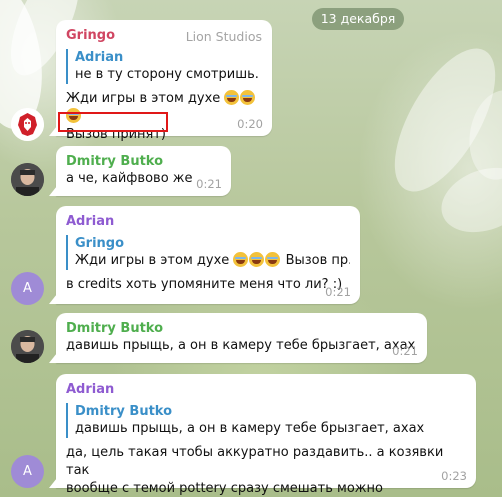  What do you see at coordinates (223, 36) in the screenshot?
I see `admin-title: Lion Studios` at bounding box center [223, 36].